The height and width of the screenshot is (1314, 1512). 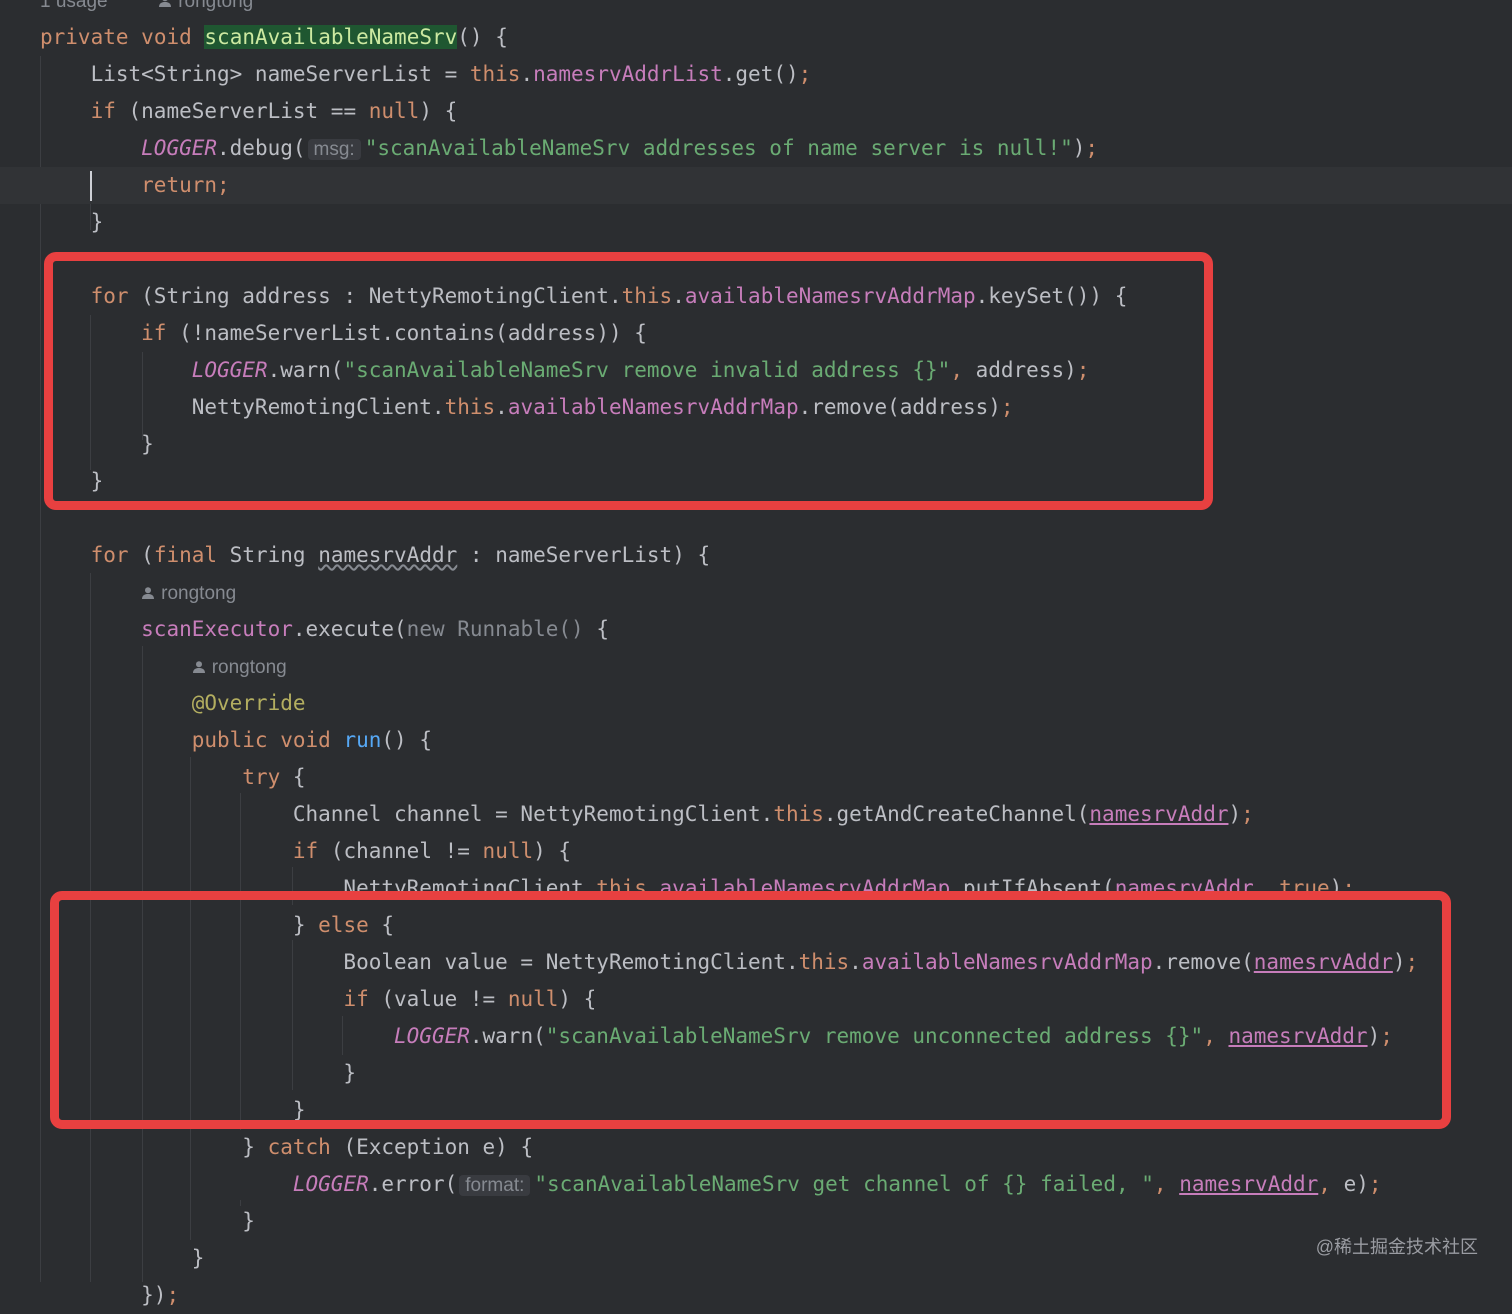 I want to click on code-token: (, so click(x=141, y=555).